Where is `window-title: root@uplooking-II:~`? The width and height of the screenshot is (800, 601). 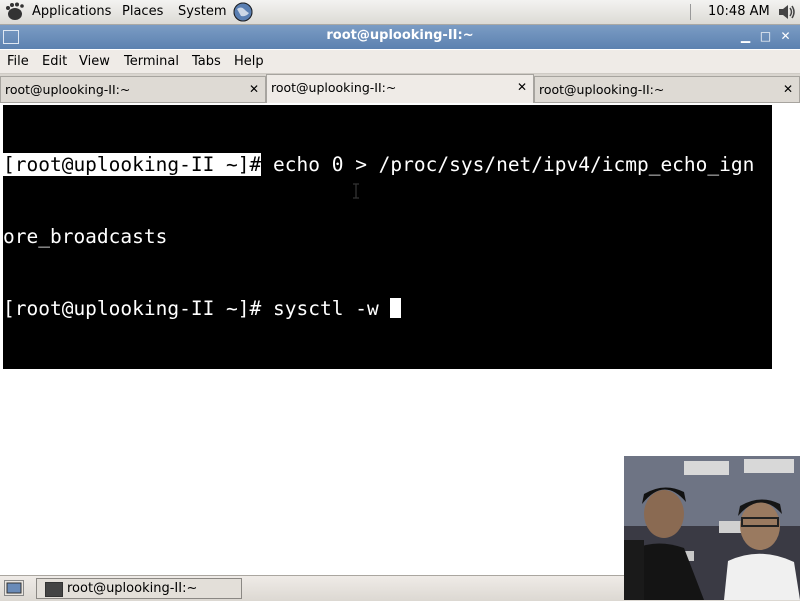 window-title: root@uplooking-II:~ is located at coordinates (400, 35).